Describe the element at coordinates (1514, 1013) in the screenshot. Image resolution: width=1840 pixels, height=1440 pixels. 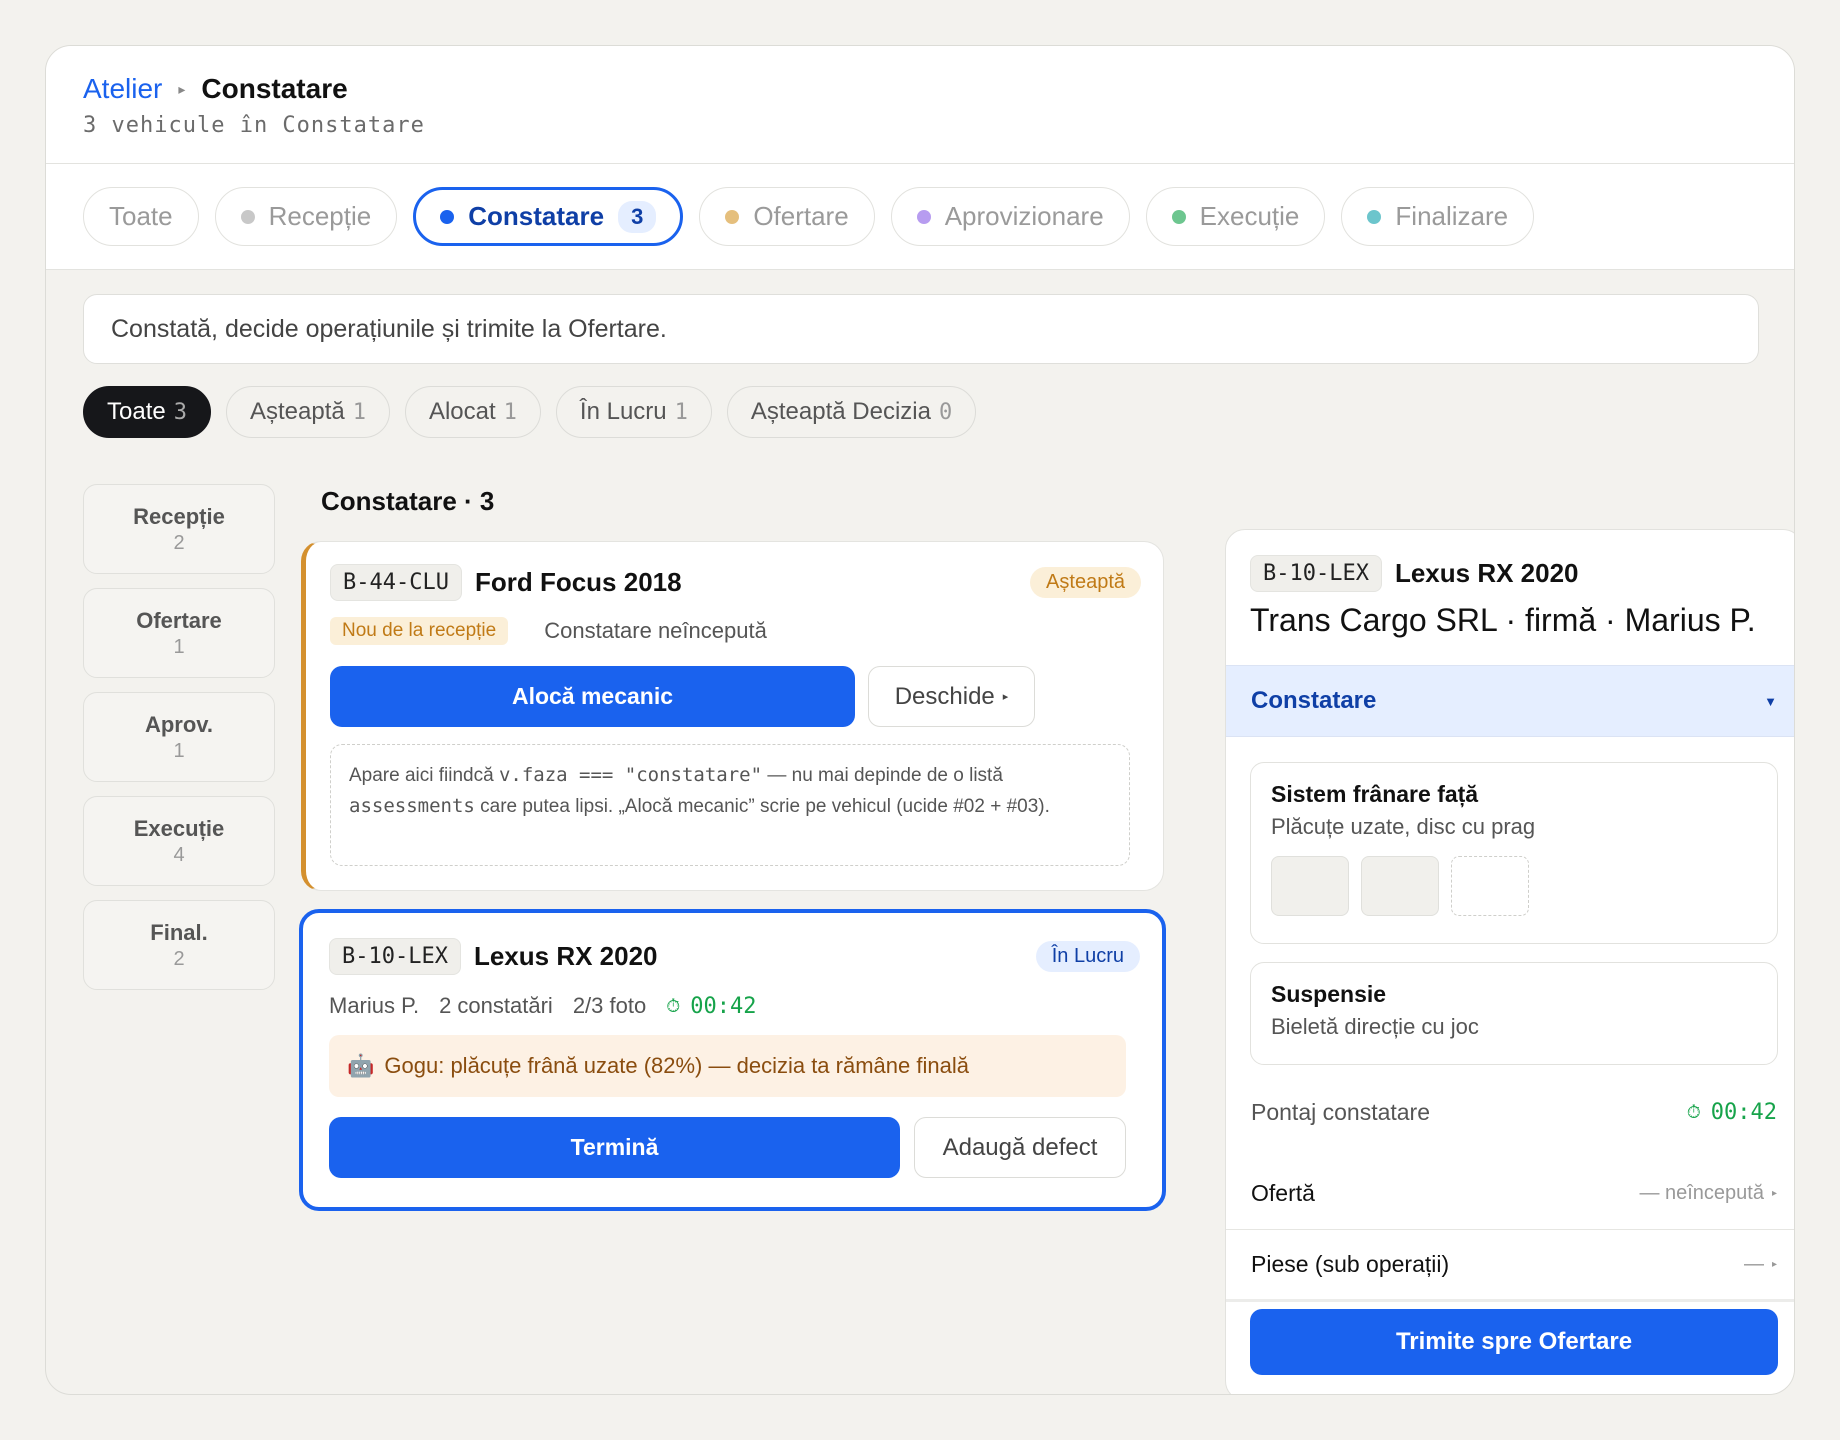
I see `operation-card: Suspensie Bieletă direcție cu joc` at that location.